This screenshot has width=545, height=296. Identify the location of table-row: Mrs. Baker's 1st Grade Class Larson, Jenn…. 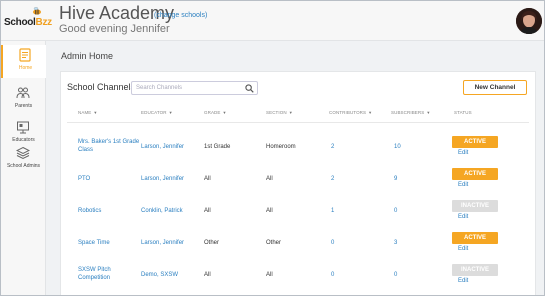
(299, 152).